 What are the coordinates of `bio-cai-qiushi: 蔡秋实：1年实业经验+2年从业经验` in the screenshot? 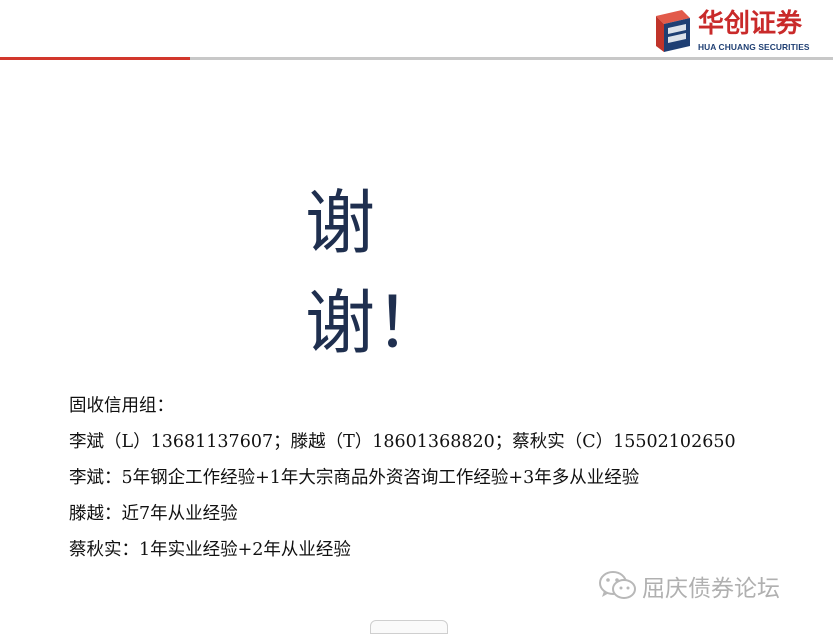 It's located at (210, 550).